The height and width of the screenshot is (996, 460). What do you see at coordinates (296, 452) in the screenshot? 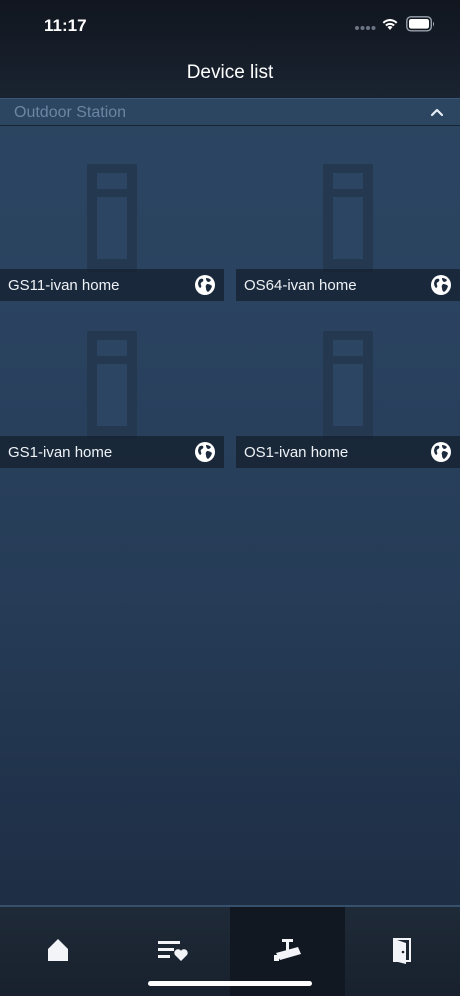
I see `device-name: OS1-ivan home` at bounding box center [296, 452].